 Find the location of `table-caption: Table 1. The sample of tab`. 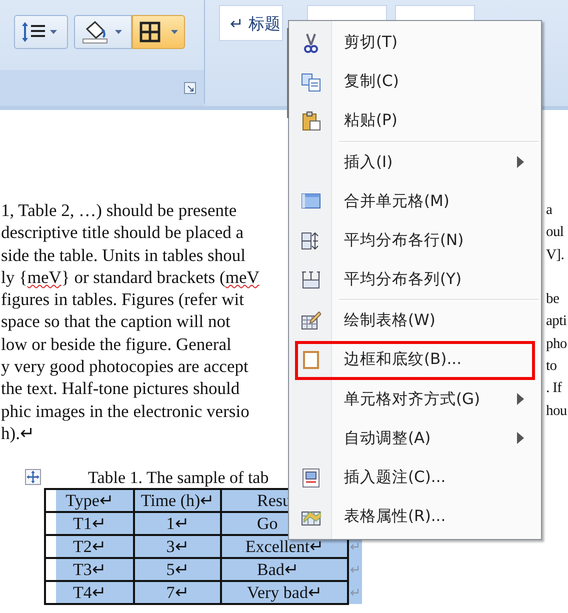

table-caption: Table 1. The sample of tab is located at coordinates (178, 477).